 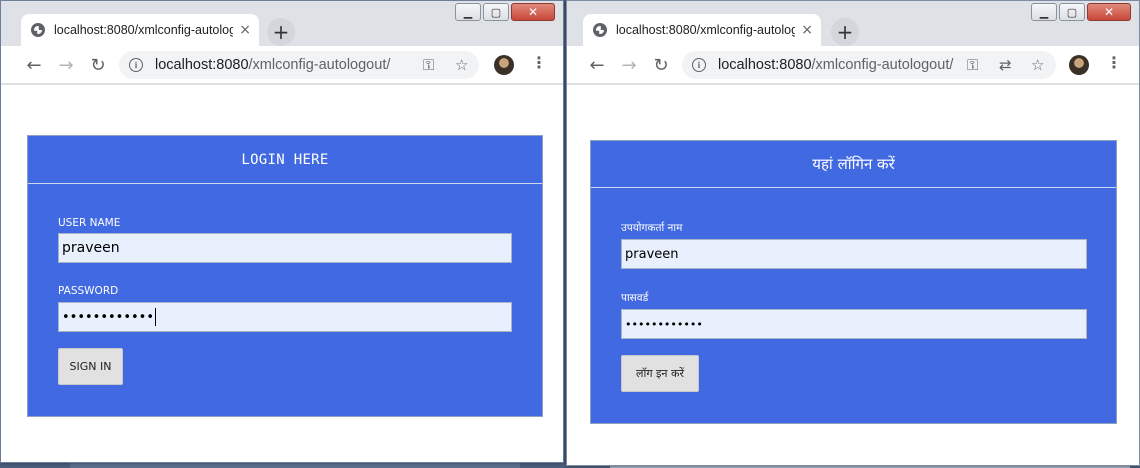 I want to click on translate-icon: ⇄, so click(x=1005, y=65).